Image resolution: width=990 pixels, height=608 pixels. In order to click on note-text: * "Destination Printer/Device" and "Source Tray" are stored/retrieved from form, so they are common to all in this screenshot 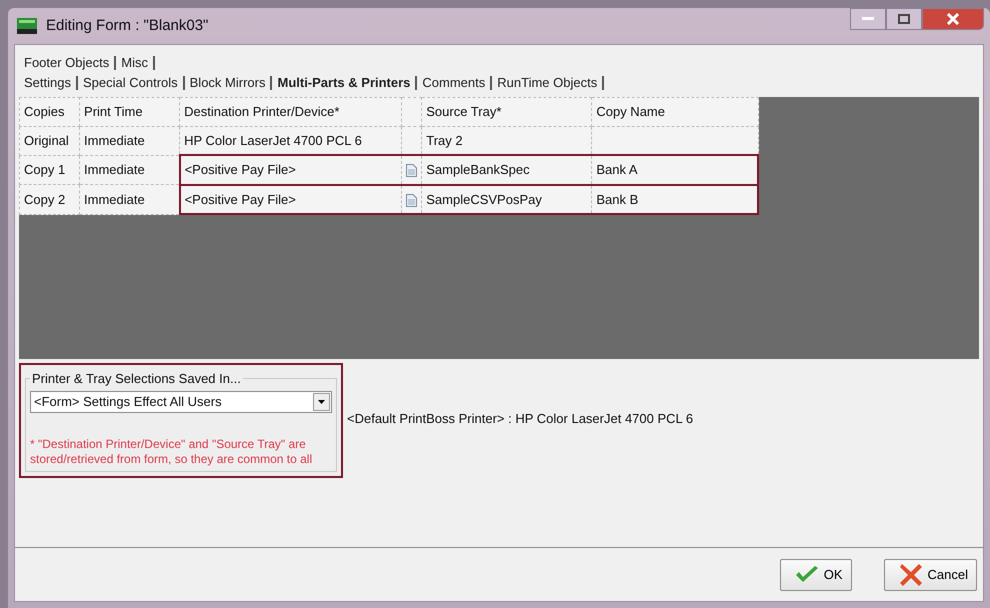, I will do `click(172, 451)`.